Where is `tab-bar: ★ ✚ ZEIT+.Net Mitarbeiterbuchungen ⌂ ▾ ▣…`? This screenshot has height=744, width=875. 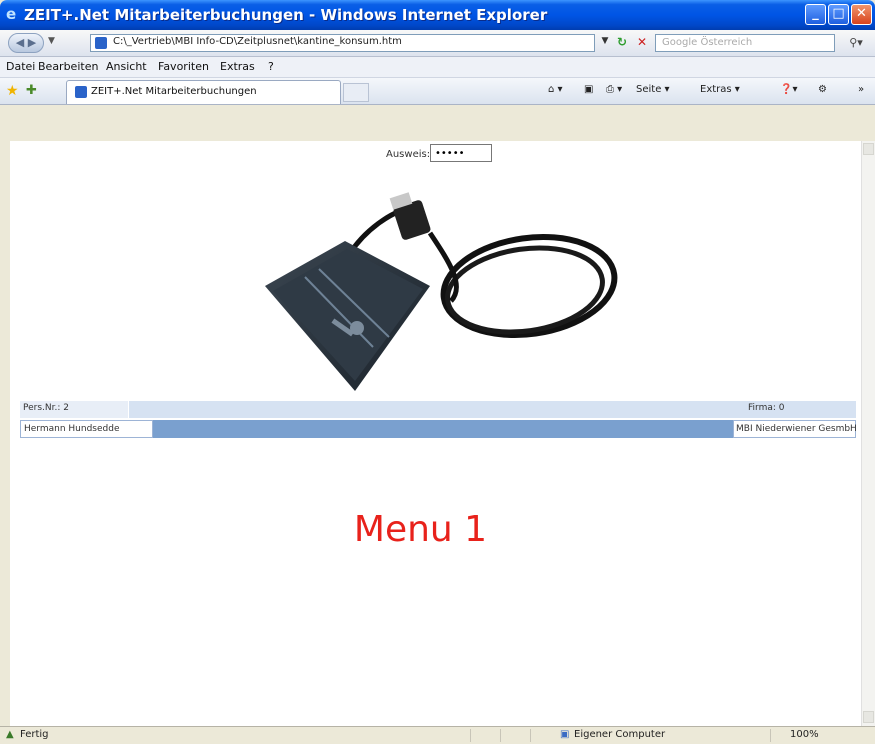
tab-bar: ★ ✚ ZEIT+.Net Mitarbeiterbuchungen ⌂ ▾ ▣… is located at coordinates (437, 91).